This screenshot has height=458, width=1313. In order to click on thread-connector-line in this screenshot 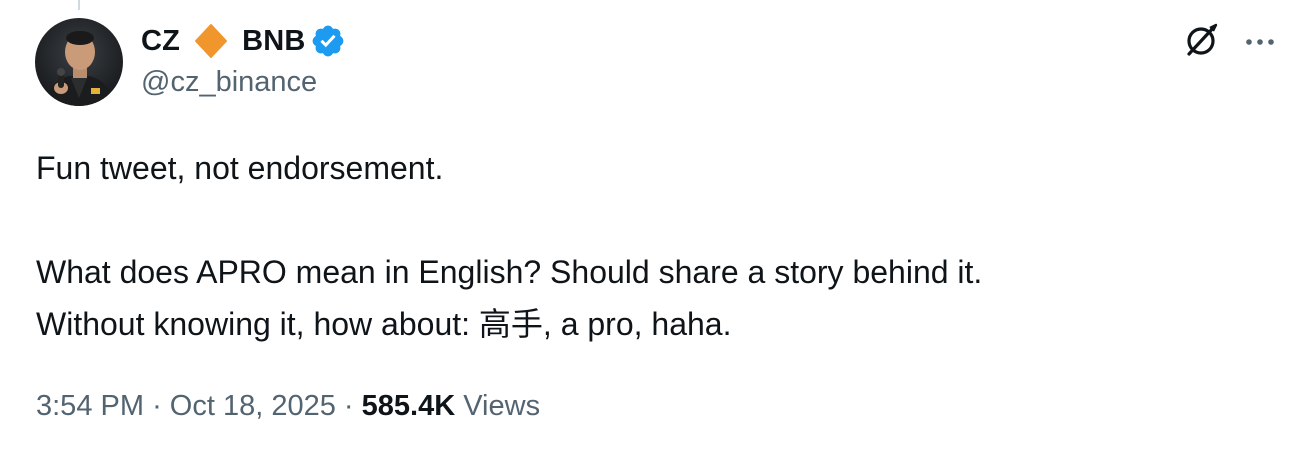, I will do `click(79, 5)`.